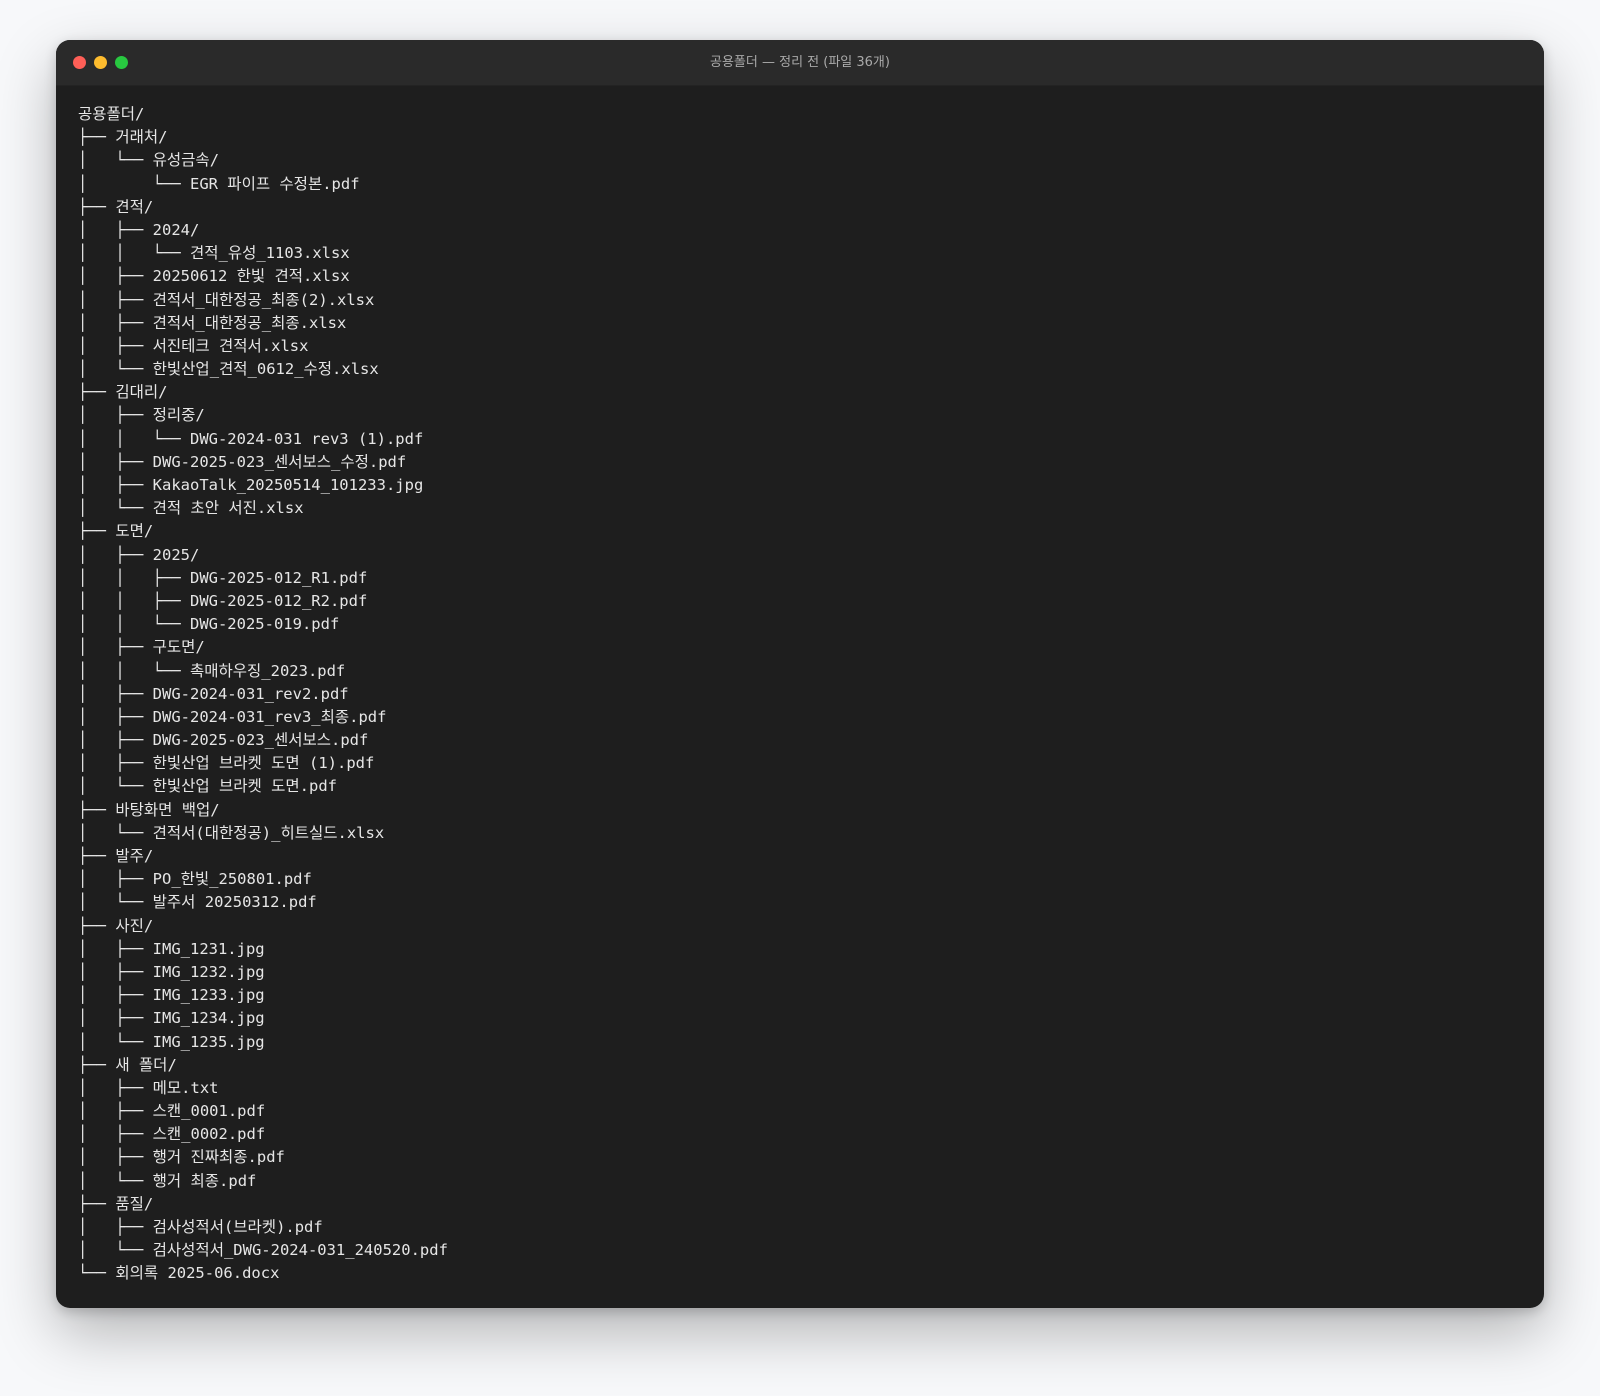  What do you see at coordinates (149, 809) in the screenshot?
I see `tree-line: ├── 바탕화면 백업/` at bounding box center [149, 809].